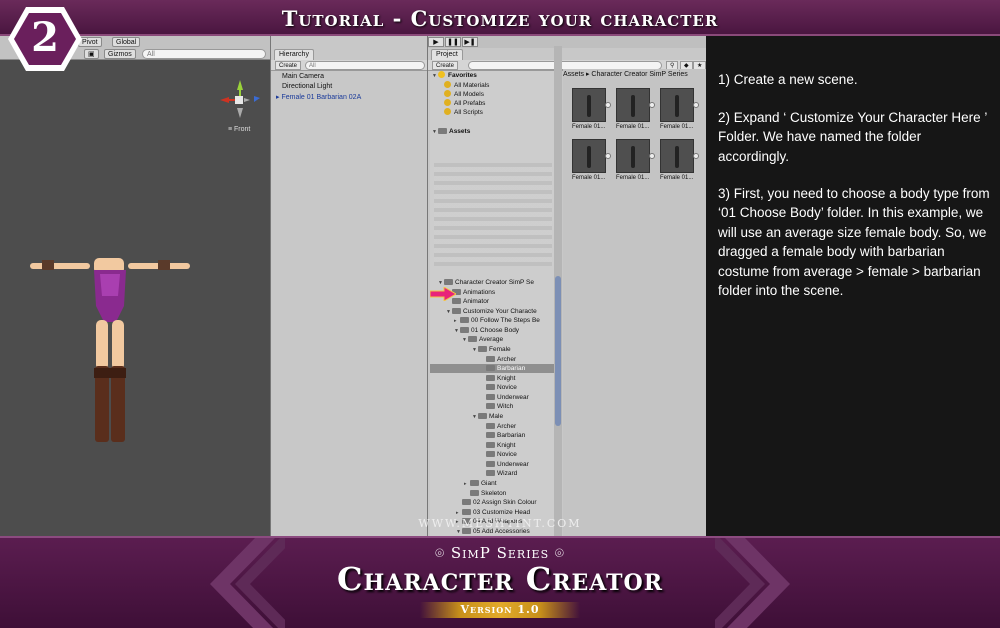 This screenshot has height=628, width=1000. I want to click on favorite-item: All Prefabs, so click(500, 103).